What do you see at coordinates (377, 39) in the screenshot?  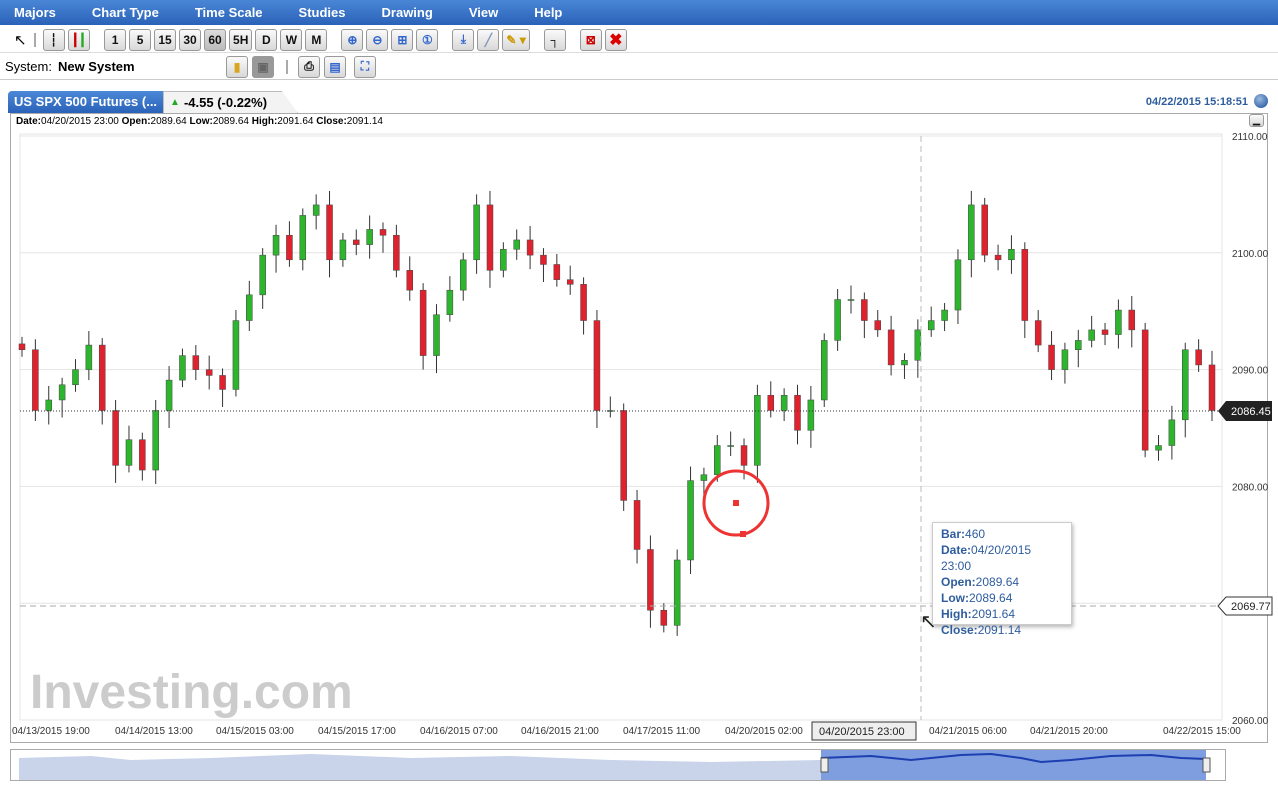 I see `zoom-out-icon: ⊖` at bounding box center [377, 39].